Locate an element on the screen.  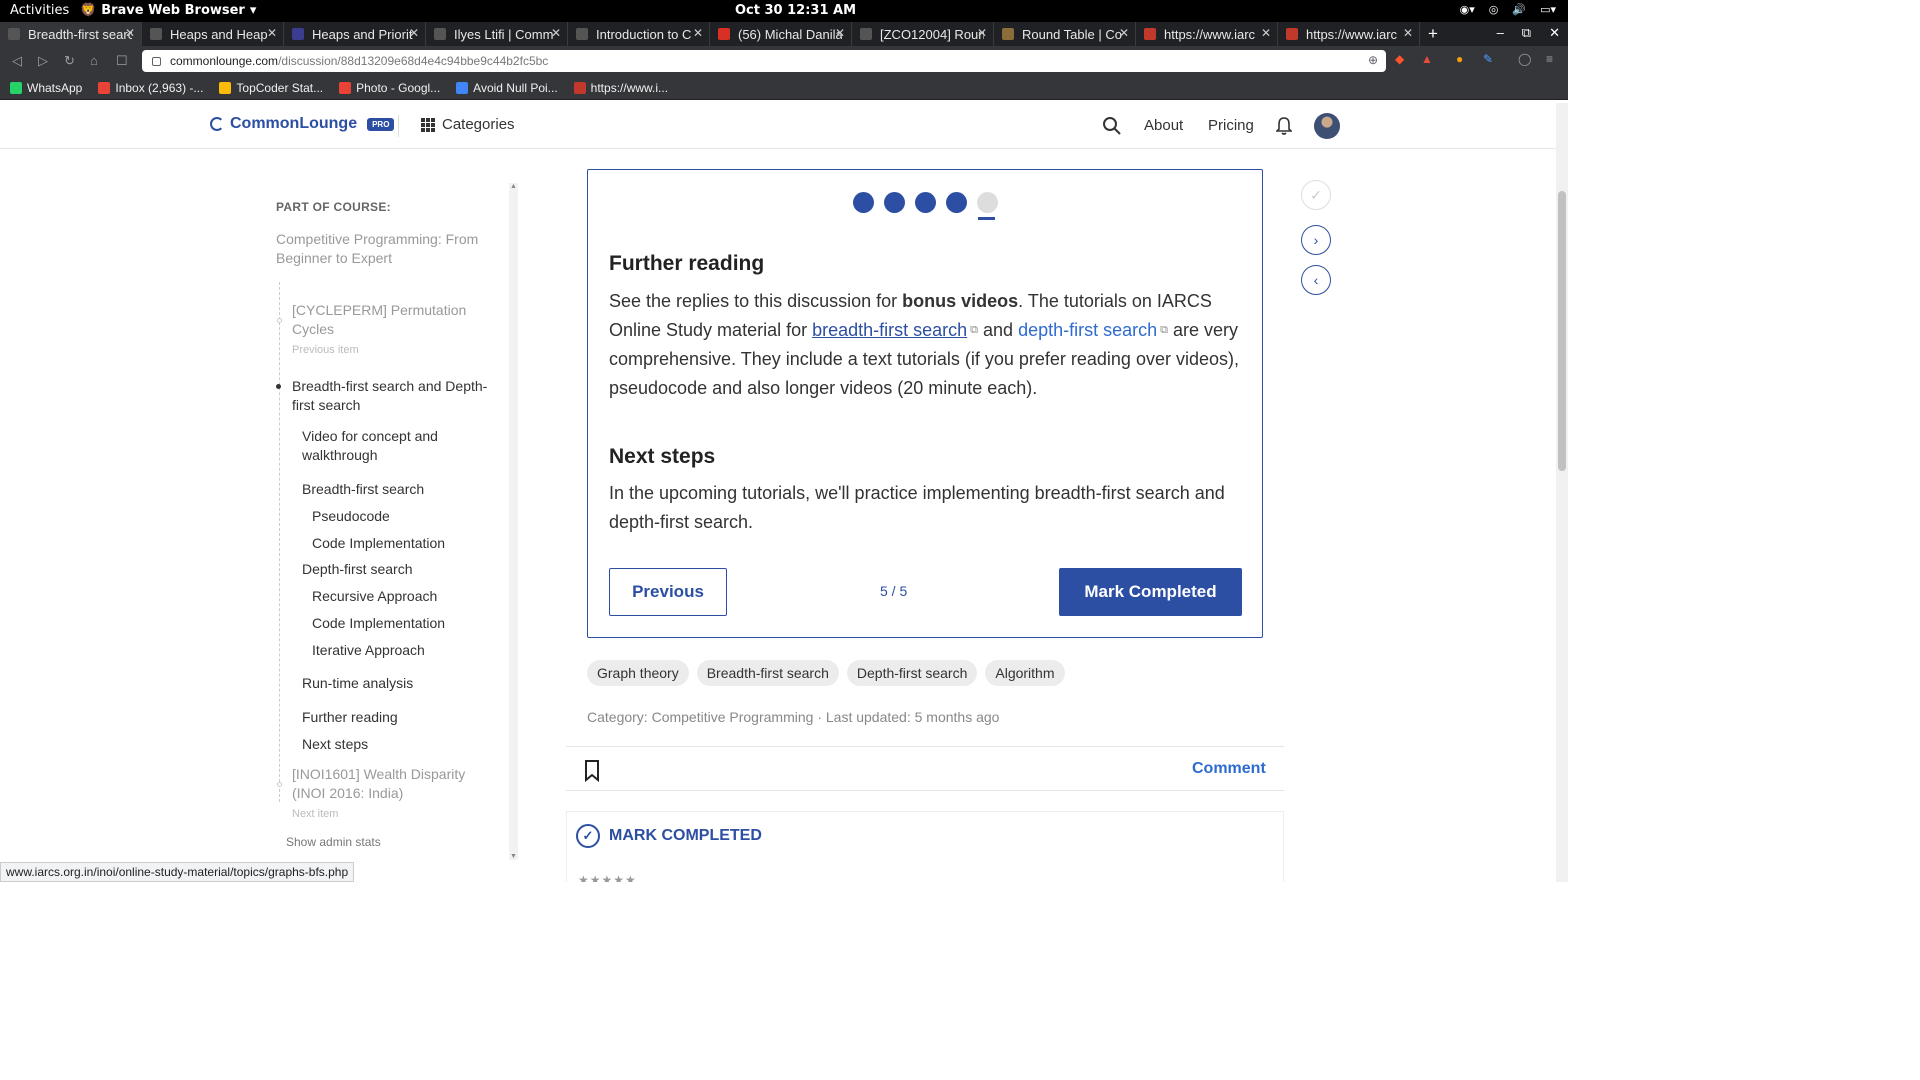
profile-icon: ◯ is located at coordinates (1524, 59).